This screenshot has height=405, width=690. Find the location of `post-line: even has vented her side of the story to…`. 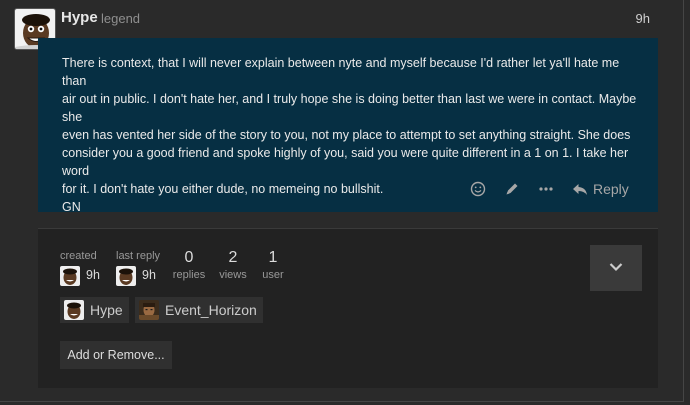

post-line: even has vented her side of the story to… is located at coordinates (346, 135).